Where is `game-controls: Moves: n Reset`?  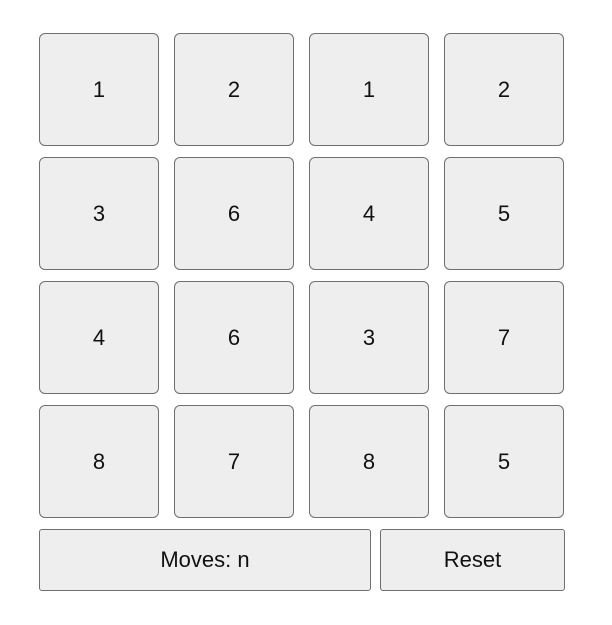 game-controls: Moves: n Reset is located at coordinates (302, 560).